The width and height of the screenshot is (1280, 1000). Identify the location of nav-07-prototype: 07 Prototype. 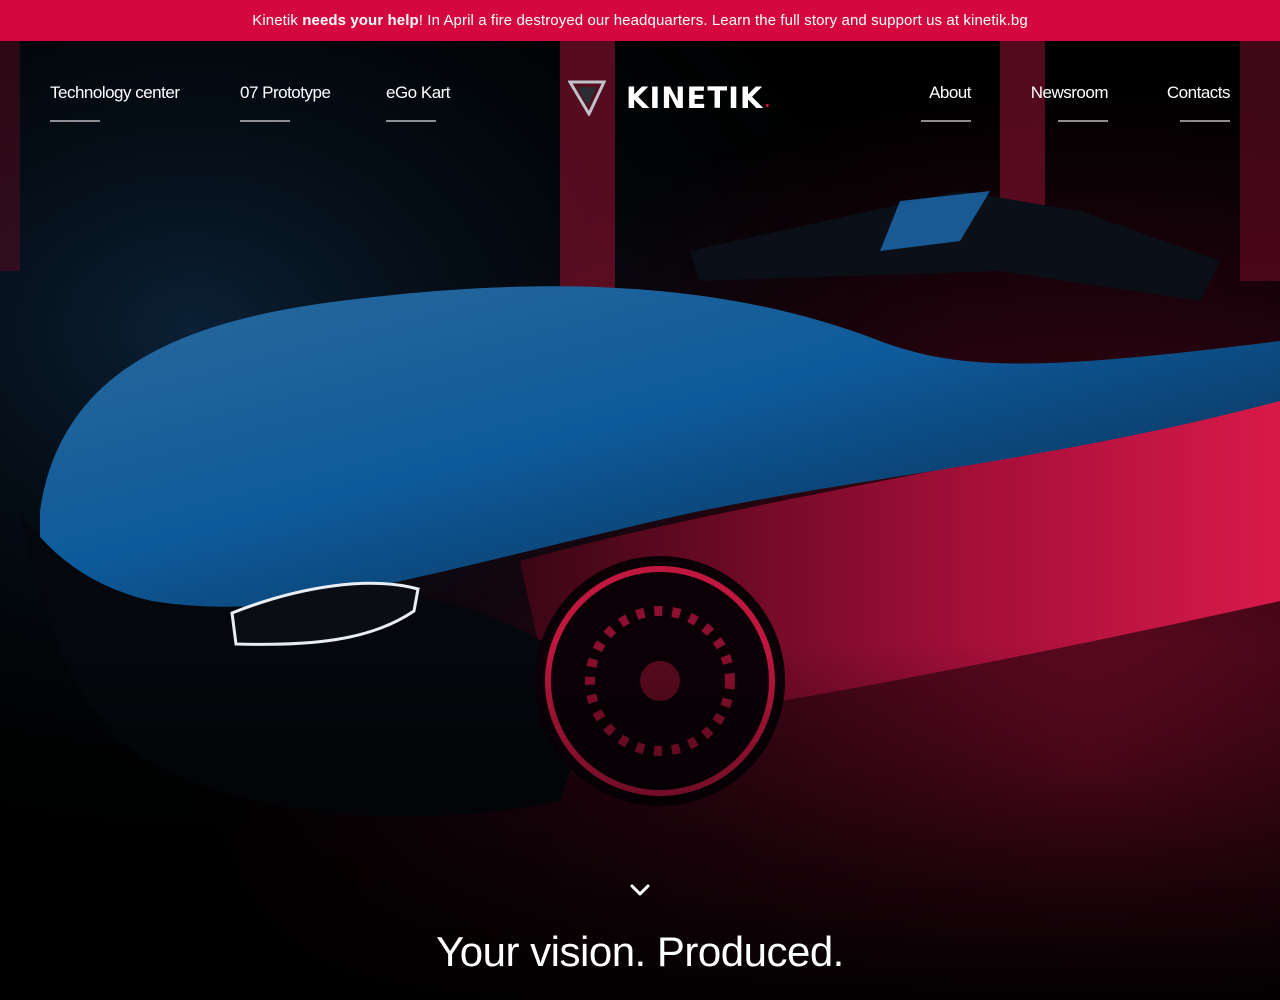
(285, 102).